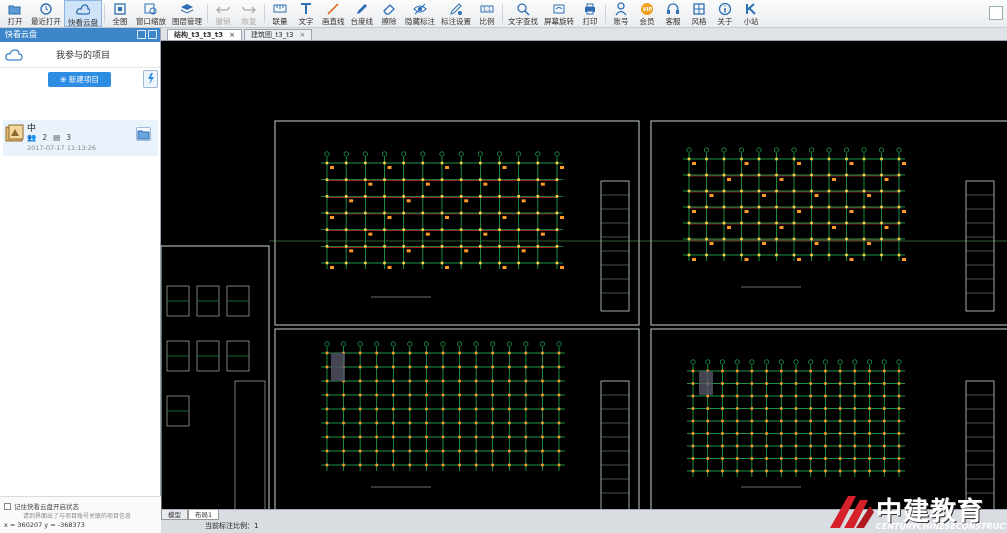 This screenshot has height=533, width=1007. I want to click on toolbar-scale-button: 1:1 比例, so click(487, 13).